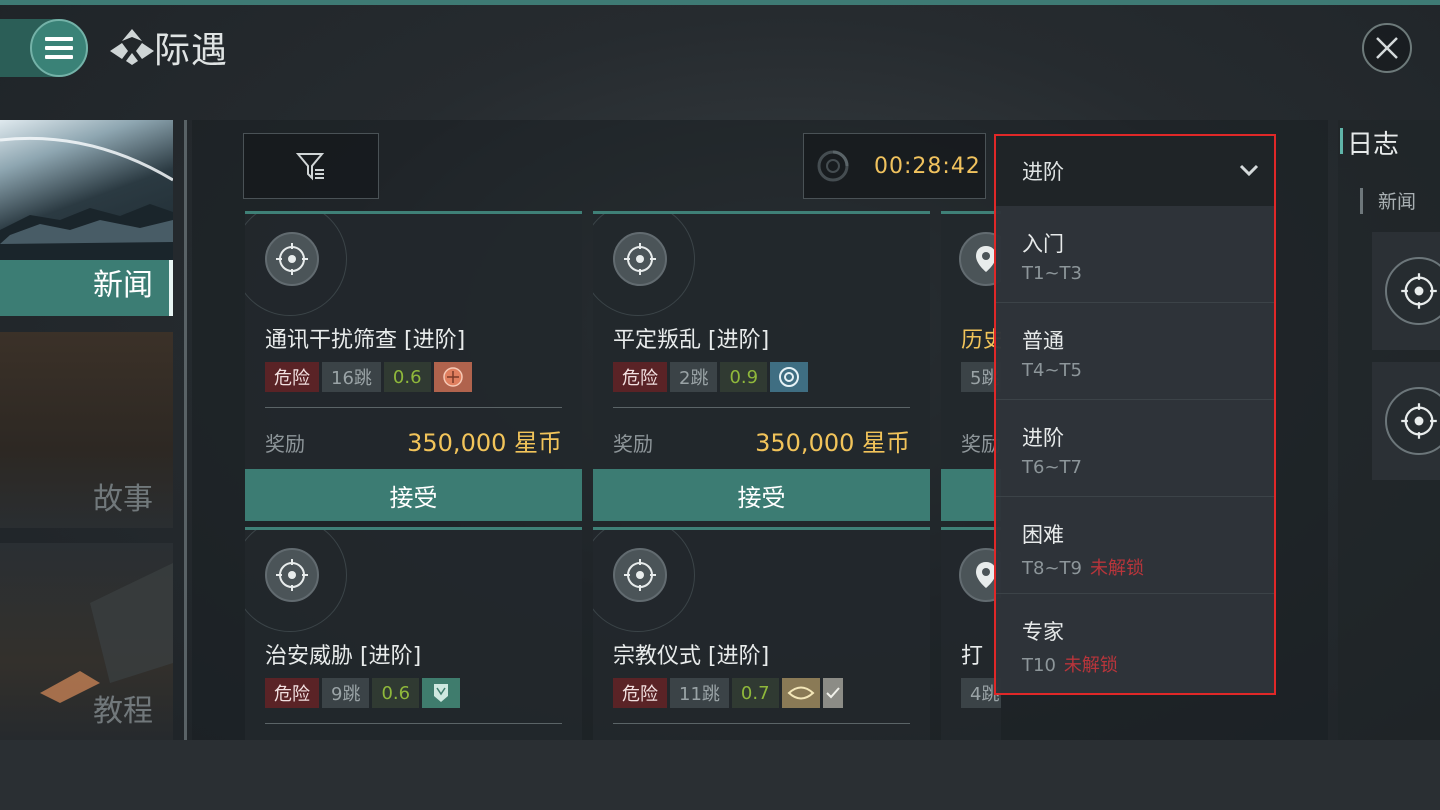 The width and height of the screenshot is (1440, 810). What do you see at coordinates (1397, 200) in the screenshot?
I see `log-tab-news: 新闻` at bounding box center [1397, 200].